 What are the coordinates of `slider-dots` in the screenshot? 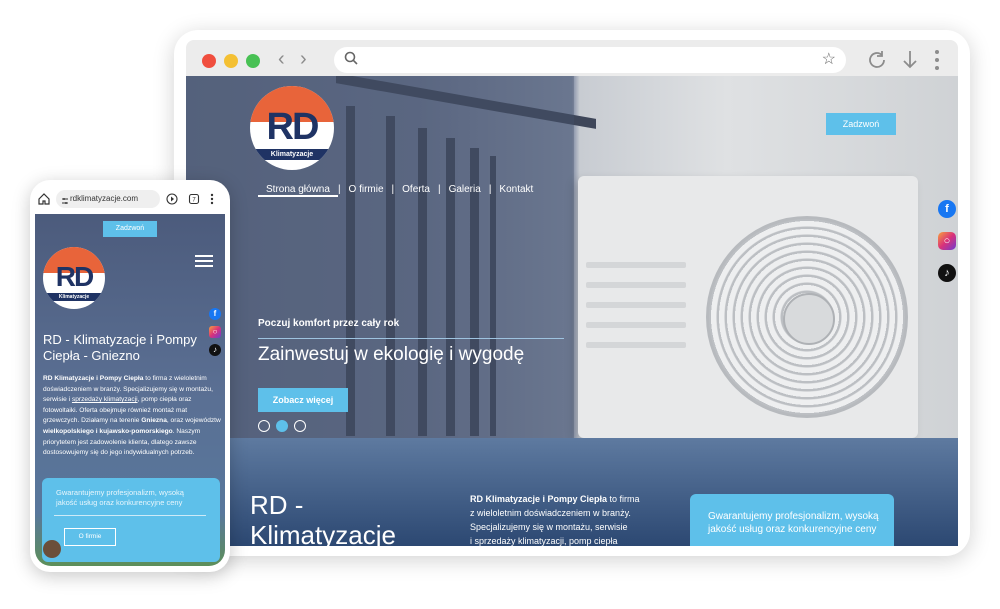 It's located at (282, 426).